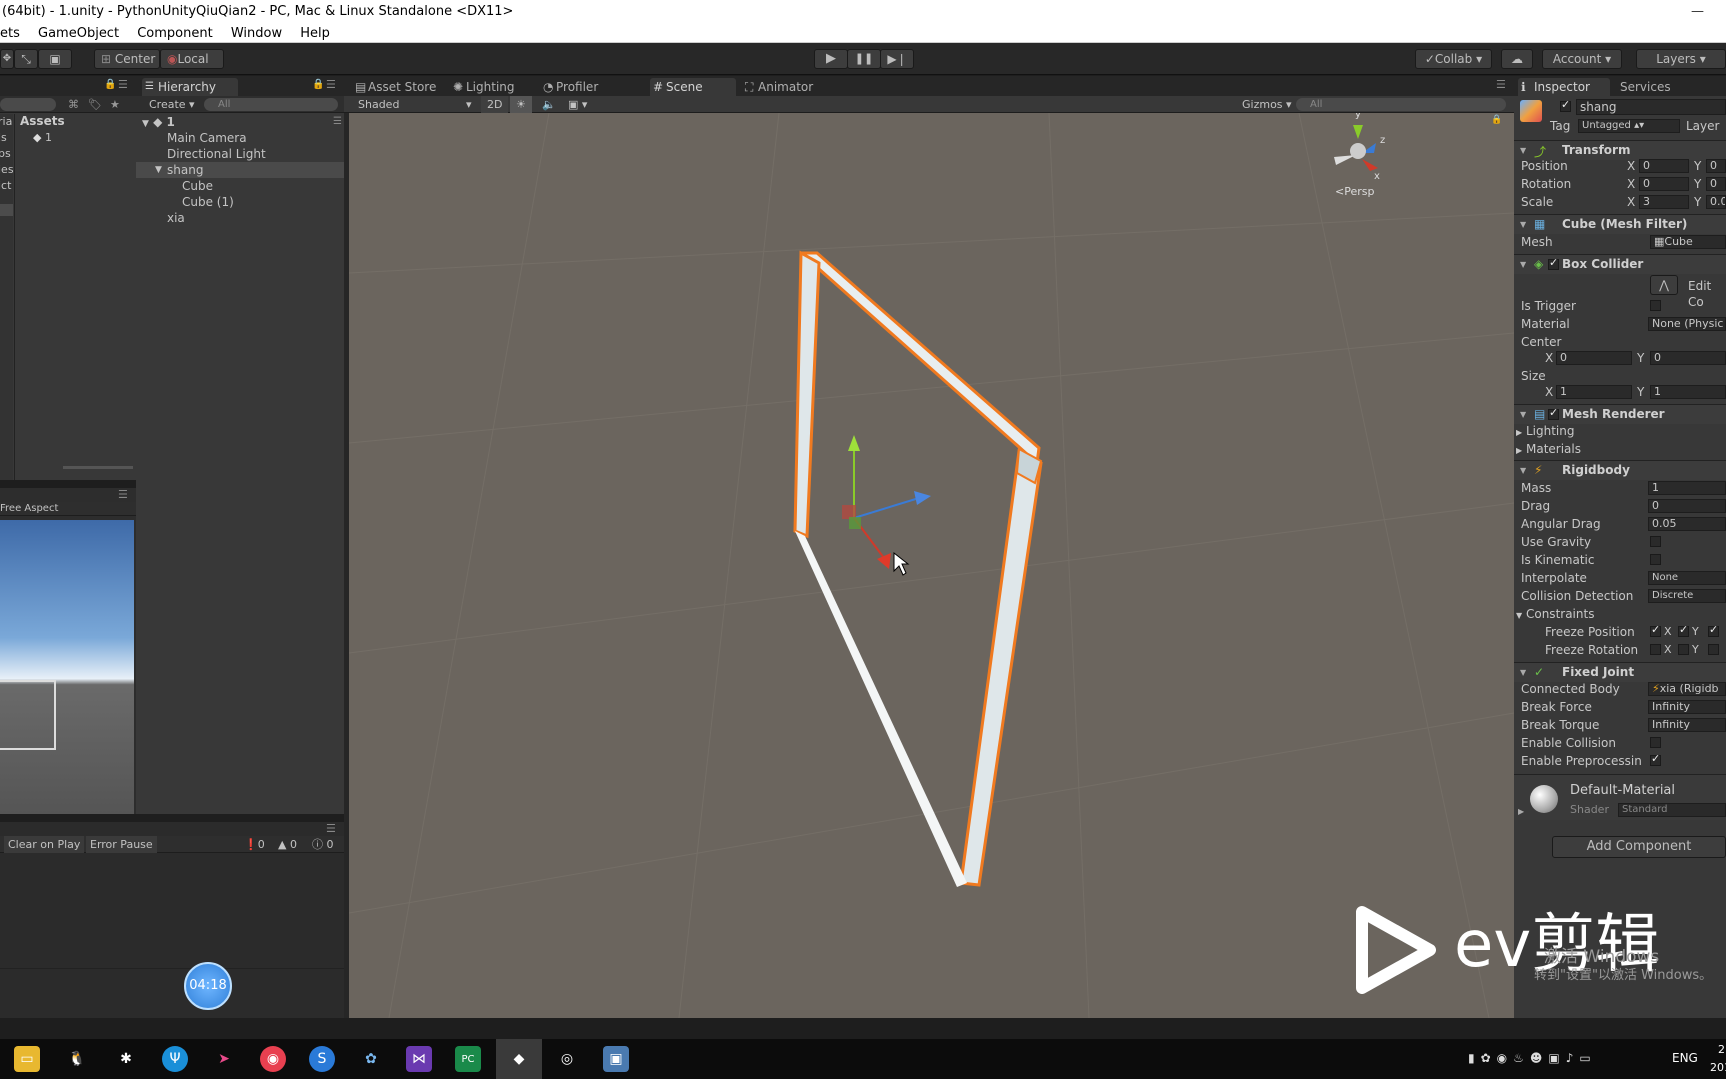 This screenshot has height=1079, width=1726. What do you see at coordinates (468, 1059) in the screenshot?
I see `pycharm-icon: PC` at bounding box center [468, 1059].